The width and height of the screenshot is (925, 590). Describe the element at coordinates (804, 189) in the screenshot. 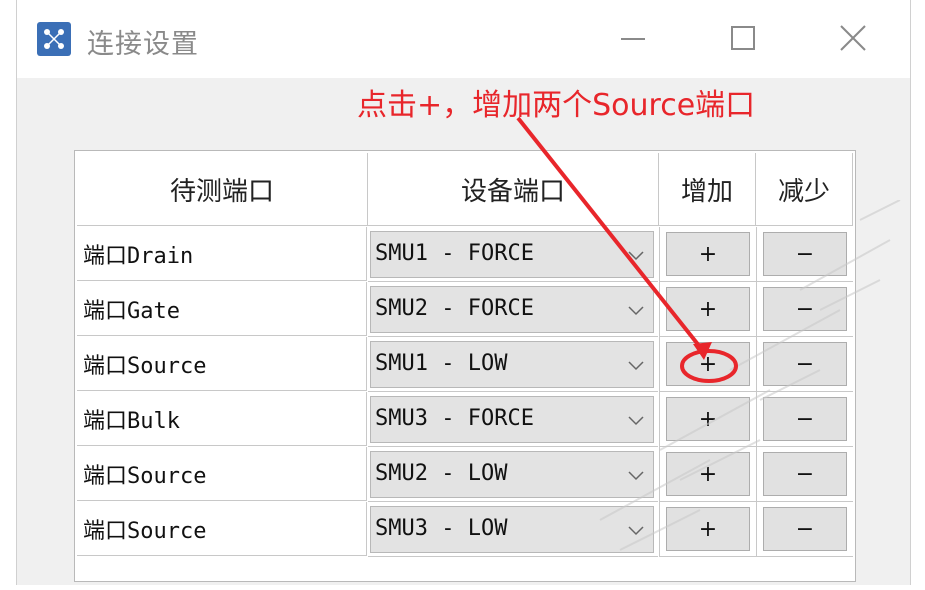

I see `header-remove: 减少` at that location.